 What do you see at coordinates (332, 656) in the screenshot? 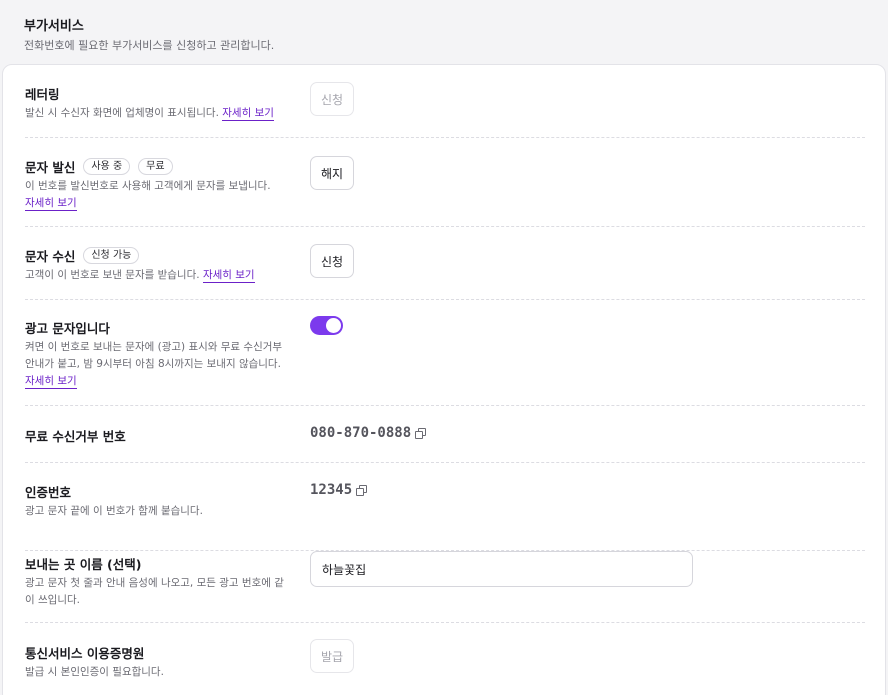
I see `certificate-issue-button: 발급` at bounding box center [332, 656].